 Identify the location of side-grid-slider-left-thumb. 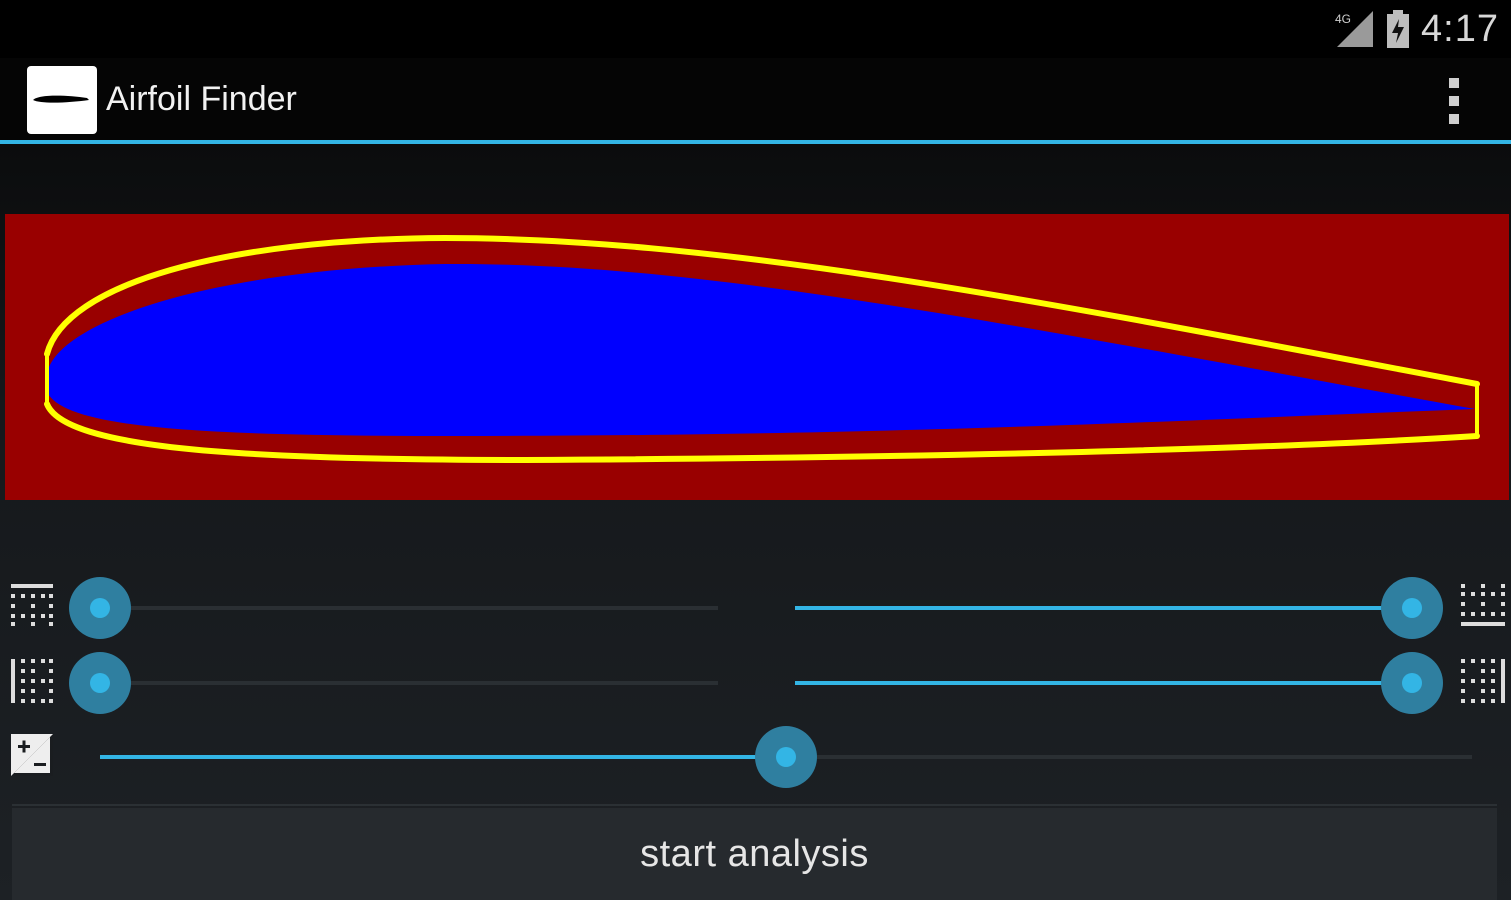
(100, 683).